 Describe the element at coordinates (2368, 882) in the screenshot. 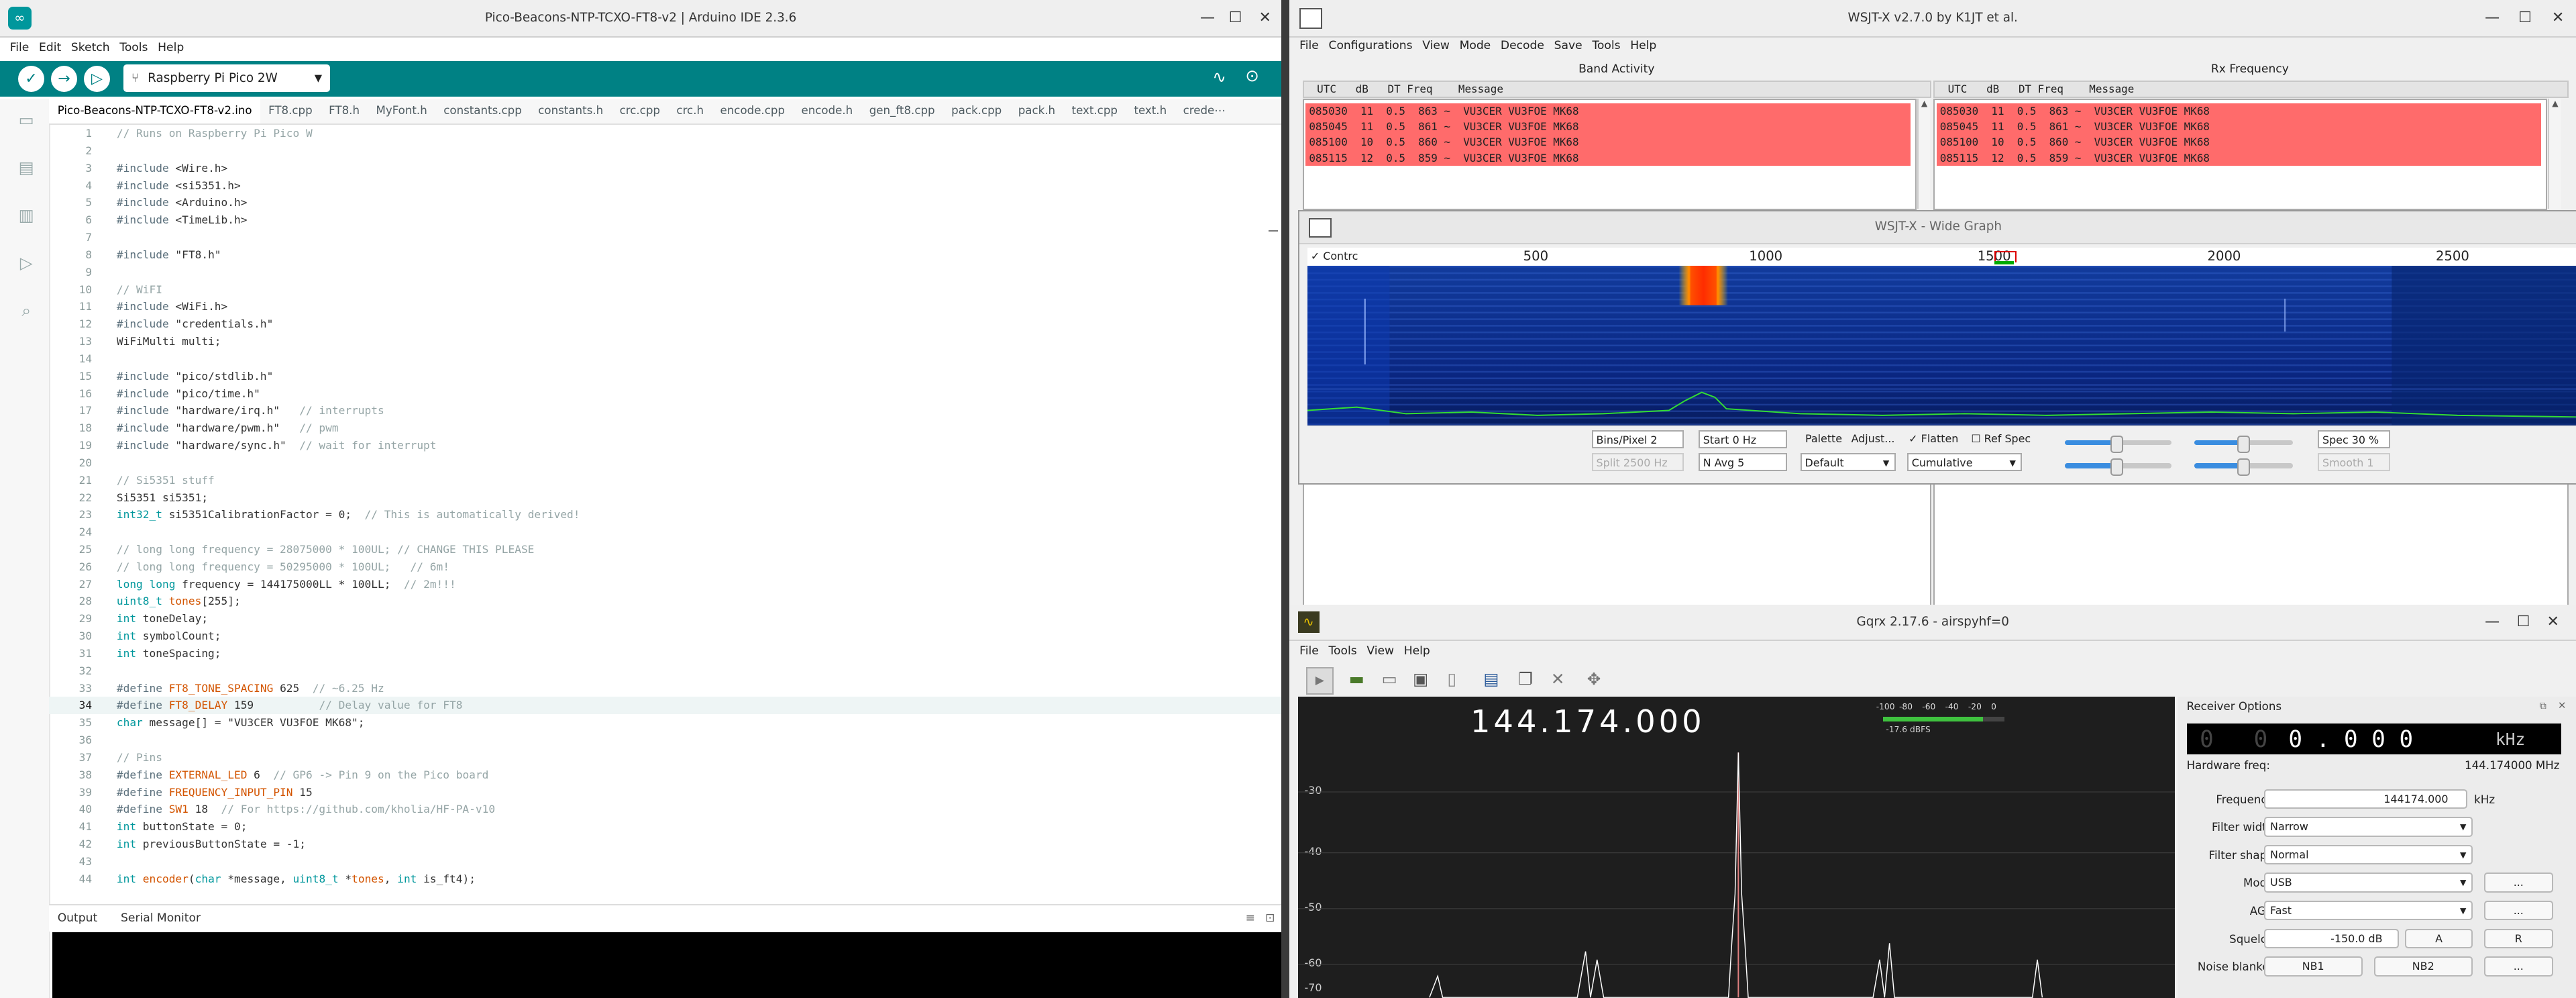

I see `mode-select: USB ▼` at that location.